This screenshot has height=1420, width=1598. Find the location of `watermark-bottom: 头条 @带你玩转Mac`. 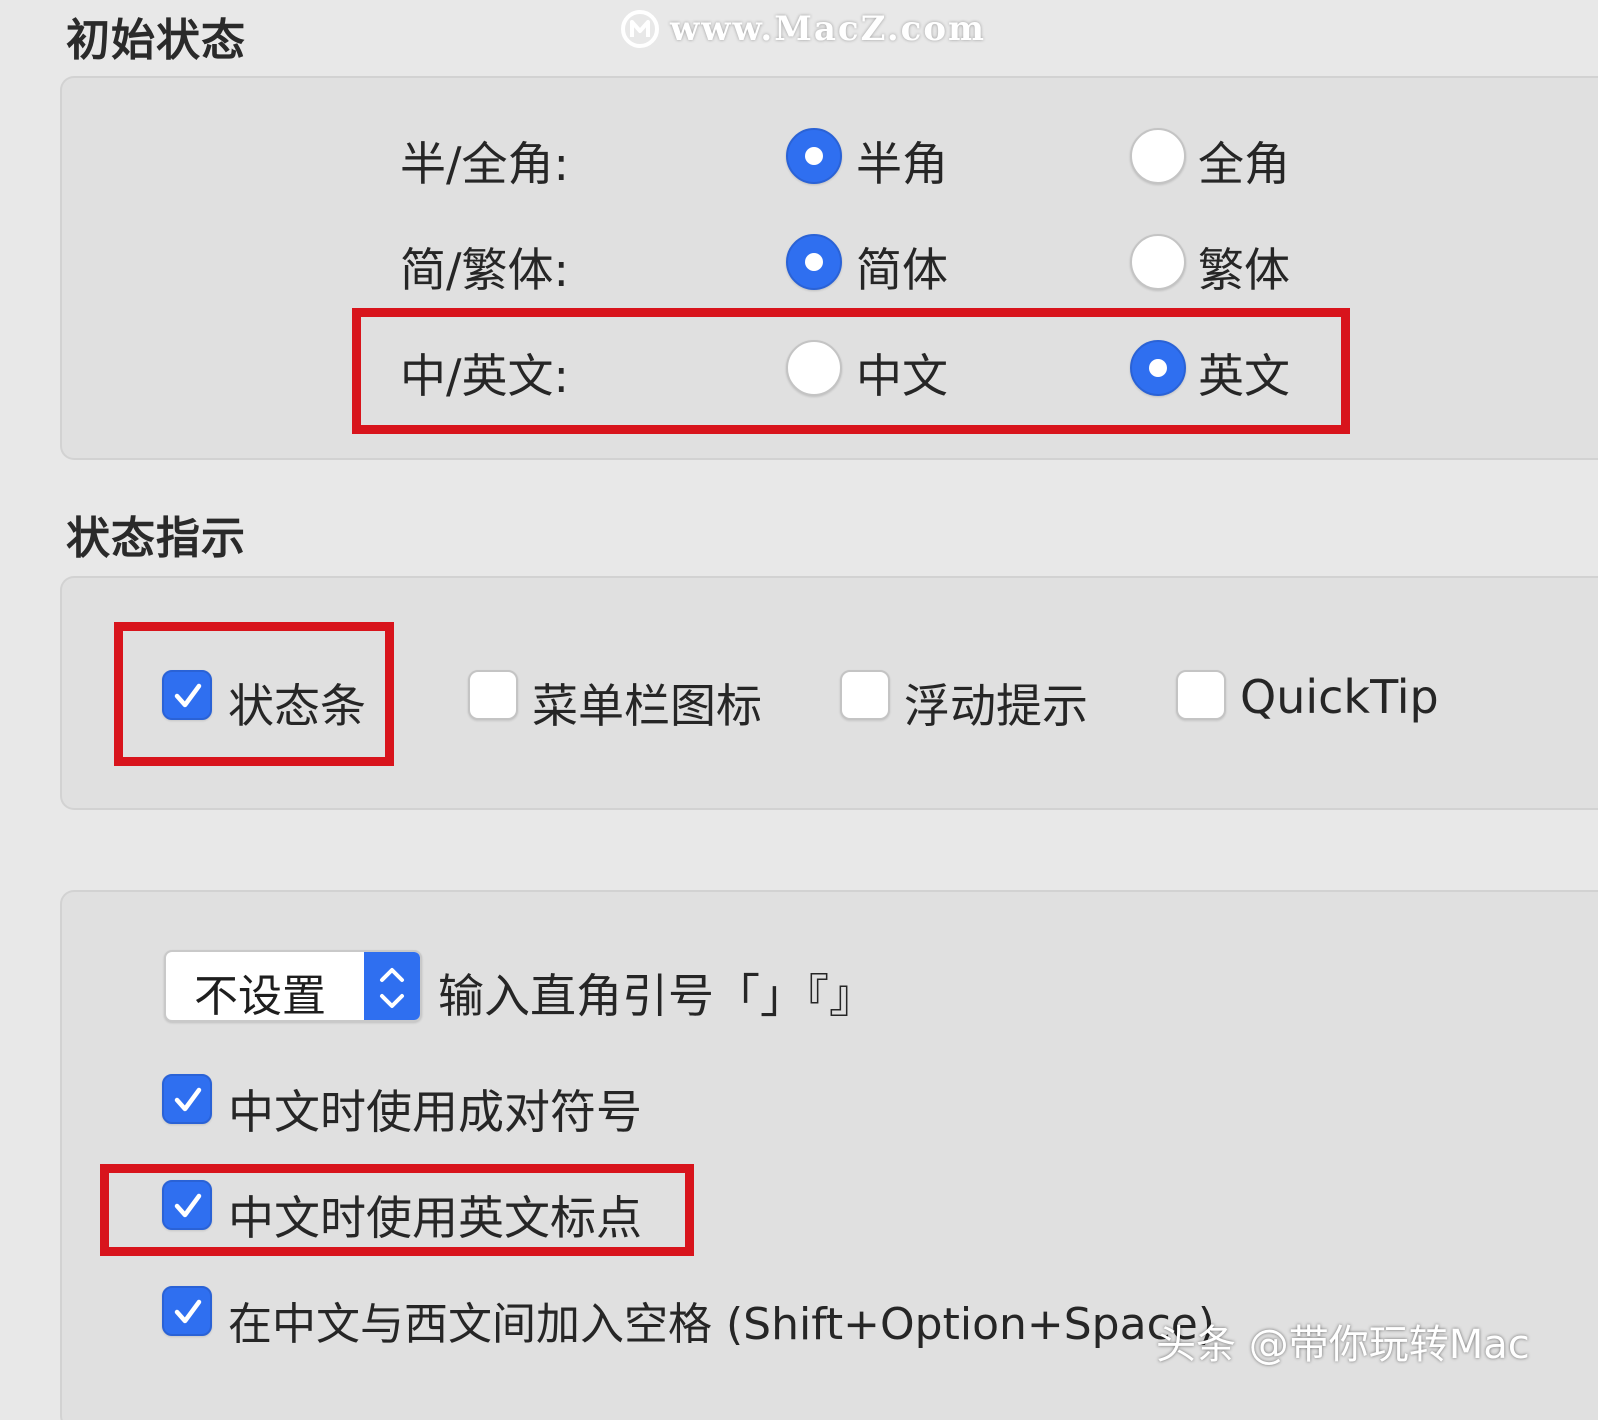

watermark-bottom: 头条 @带你玩转Mac is located at coordinates (1343, 1345).